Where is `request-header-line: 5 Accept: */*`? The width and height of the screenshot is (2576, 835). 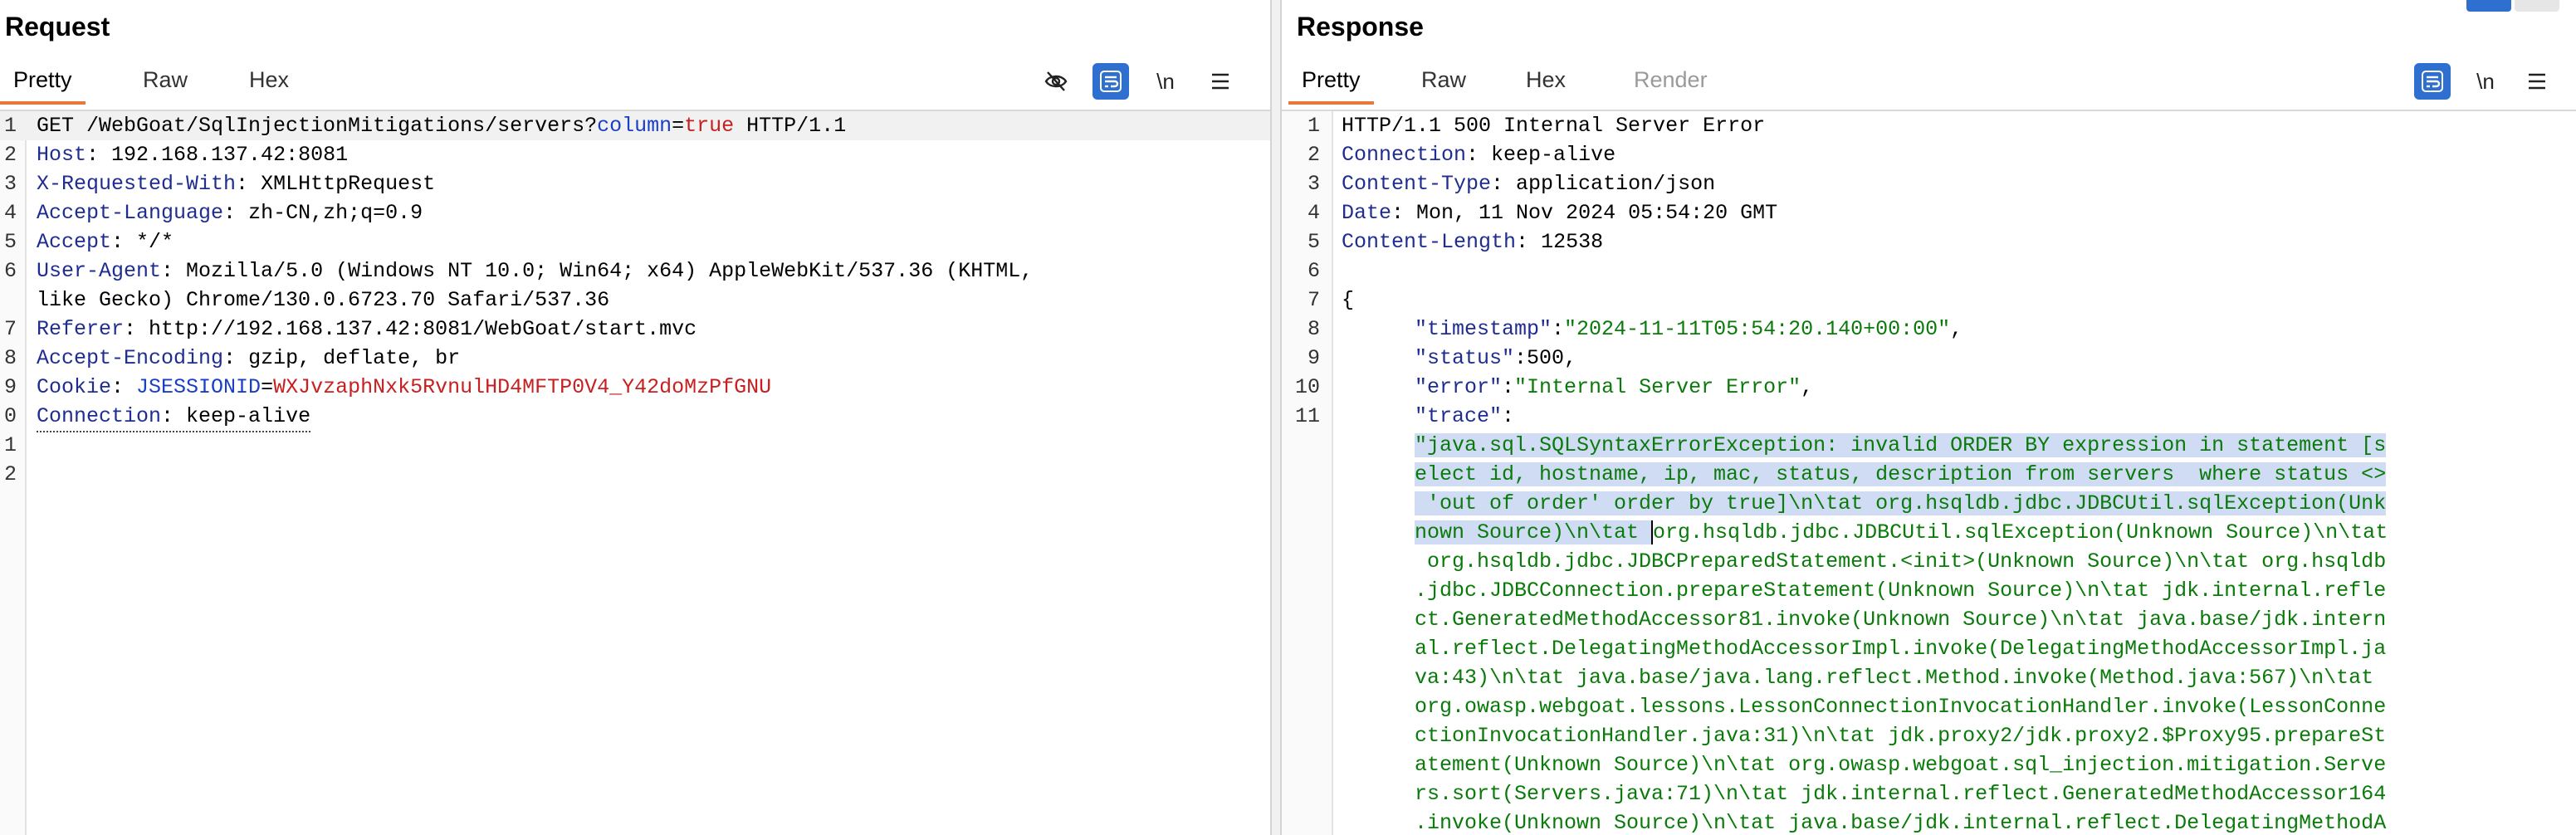
request-header-line: 5 Accept: */* is located at coordinates (88, 242).